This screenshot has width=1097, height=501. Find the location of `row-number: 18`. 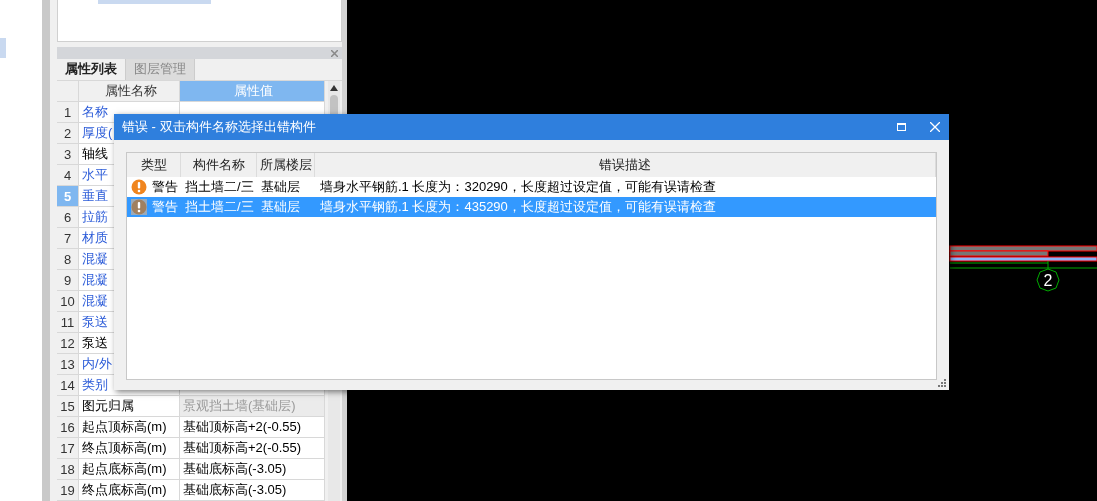

row-number: 18 is located at coordinates (68, 469).